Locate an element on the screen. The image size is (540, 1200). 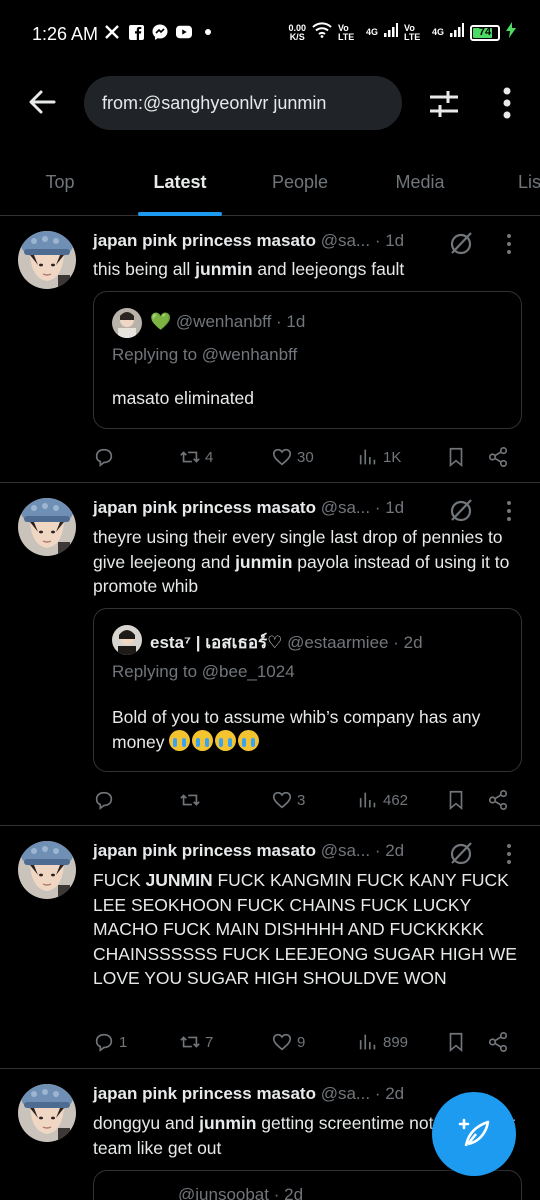
reply-button: 1 is located at coordinates (110, 1042).